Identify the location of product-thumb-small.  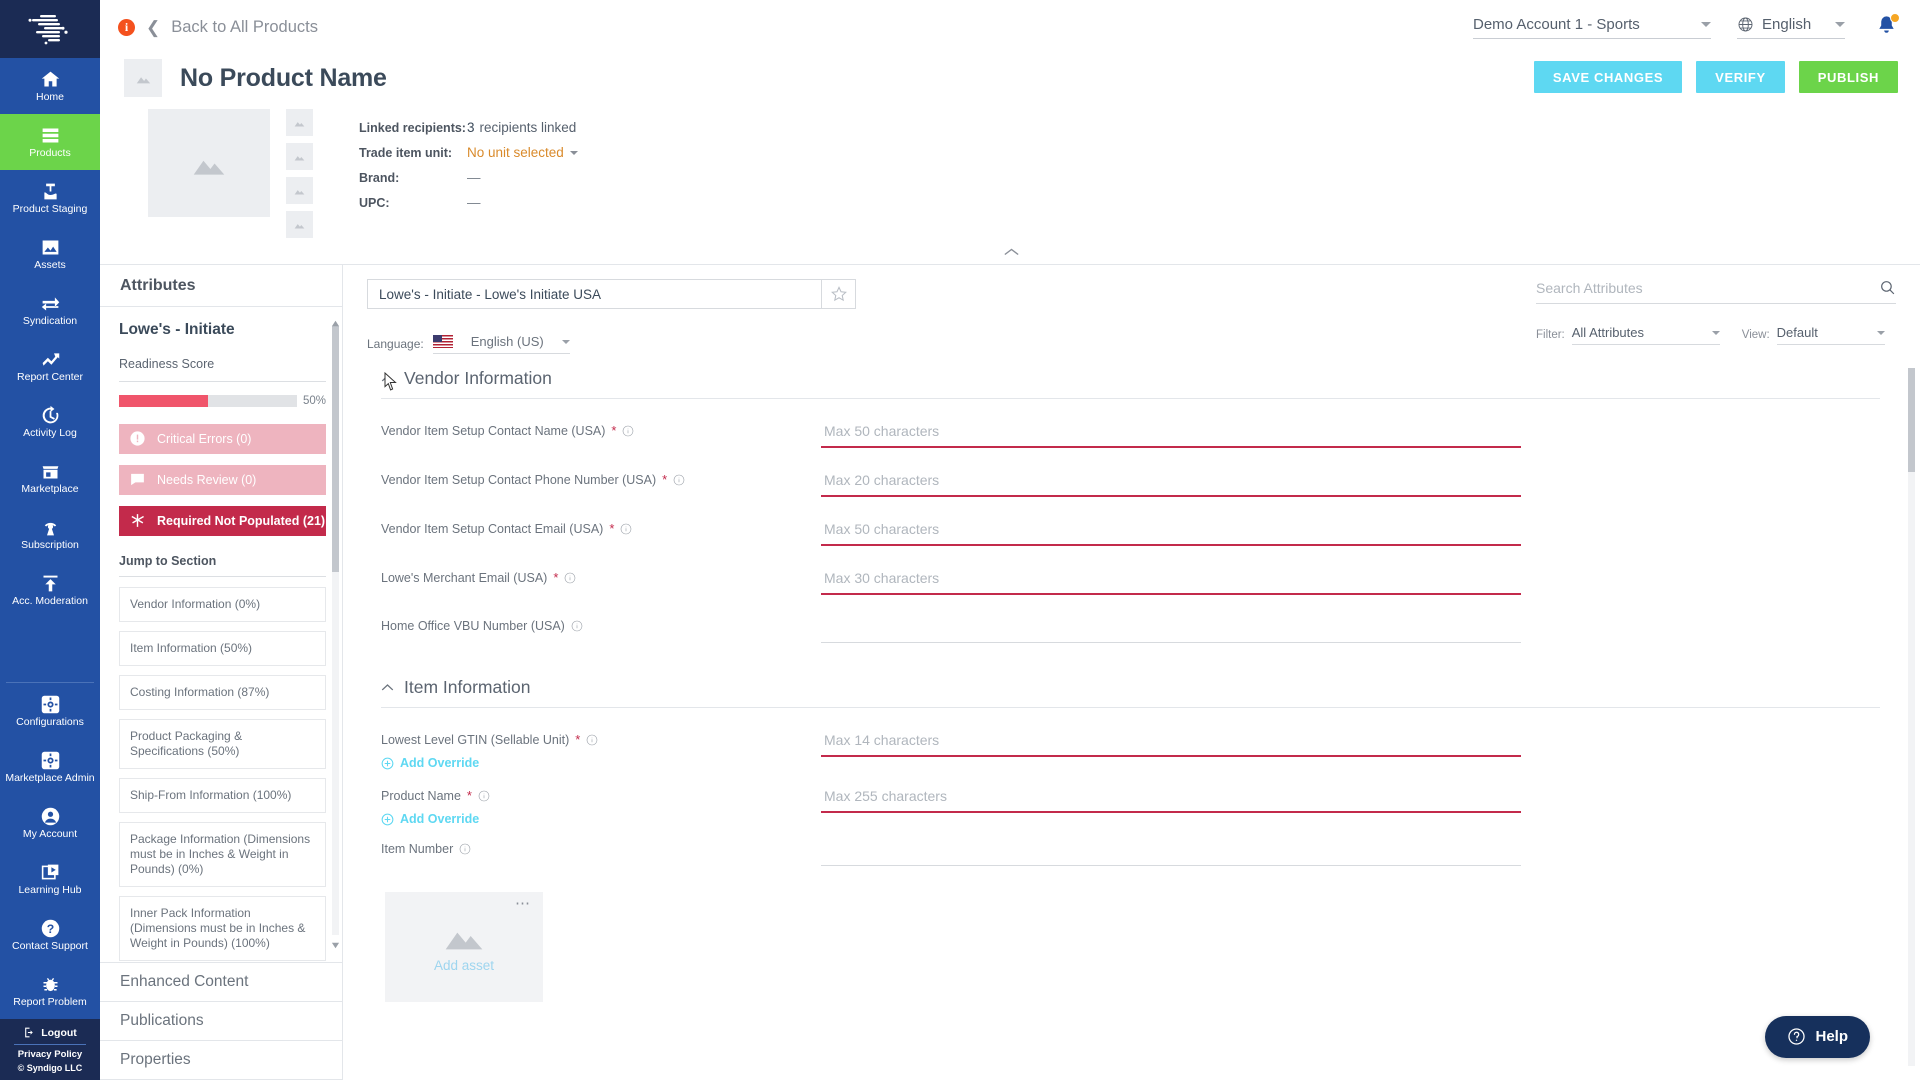
(143, 78).